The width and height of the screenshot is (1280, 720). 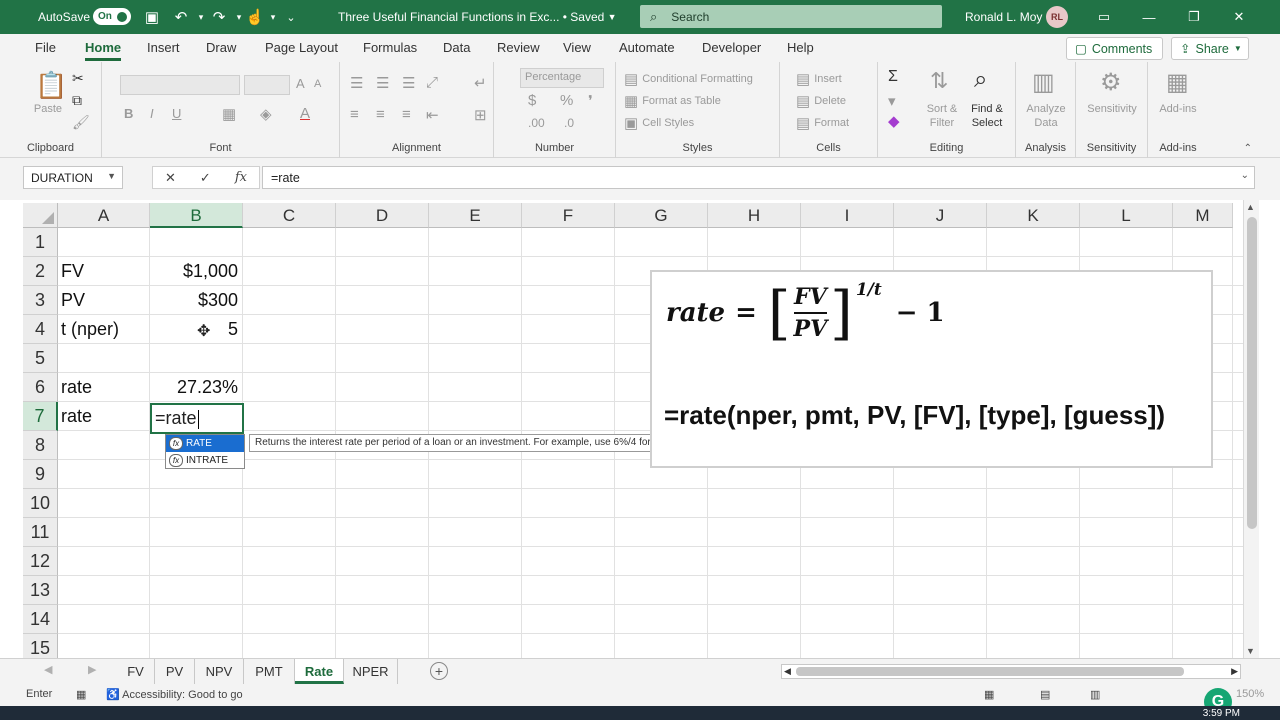 What do you see at coordinates (48, 669) in the screenshot?
I see `prev-sheet-icon: ◀` at bounding box center [48, 669].